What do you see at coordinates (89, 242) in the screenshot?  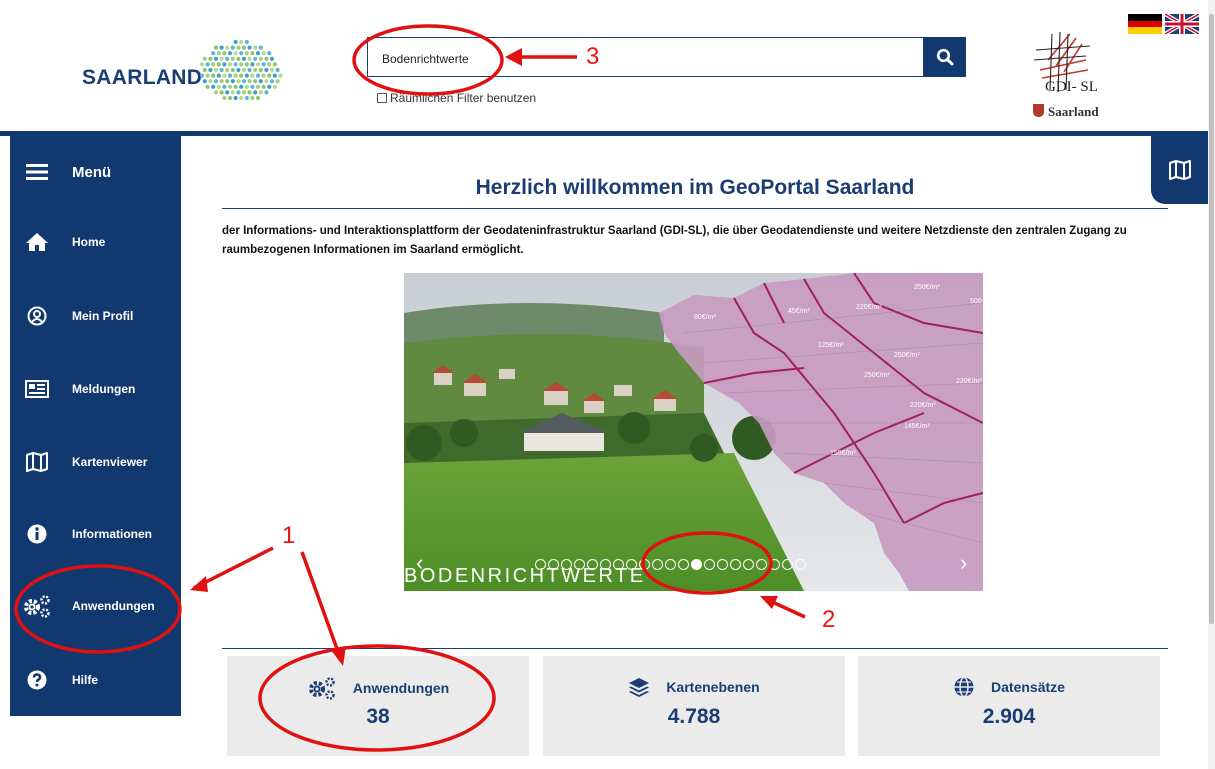 I see `sidebar-item-label: Home` at bounding box center [89, 242].